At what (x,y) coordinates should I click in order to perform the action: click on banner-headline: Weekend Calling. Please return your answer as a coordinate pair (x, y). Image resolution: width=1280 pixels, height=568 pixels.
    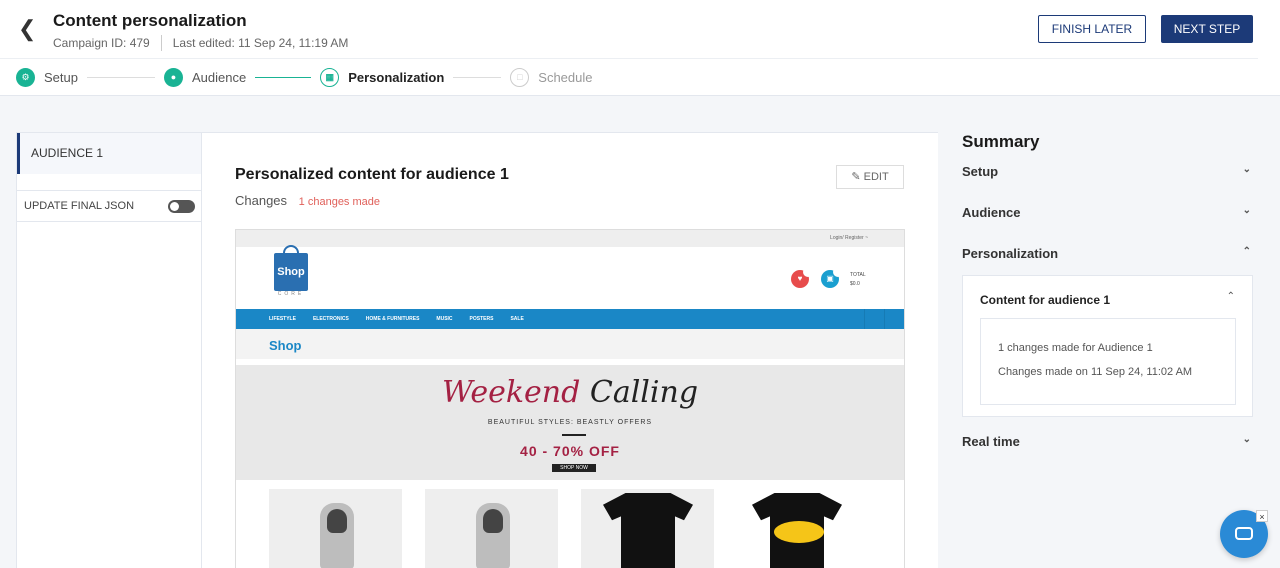
    Looking at the image, I should click on (570, 392).